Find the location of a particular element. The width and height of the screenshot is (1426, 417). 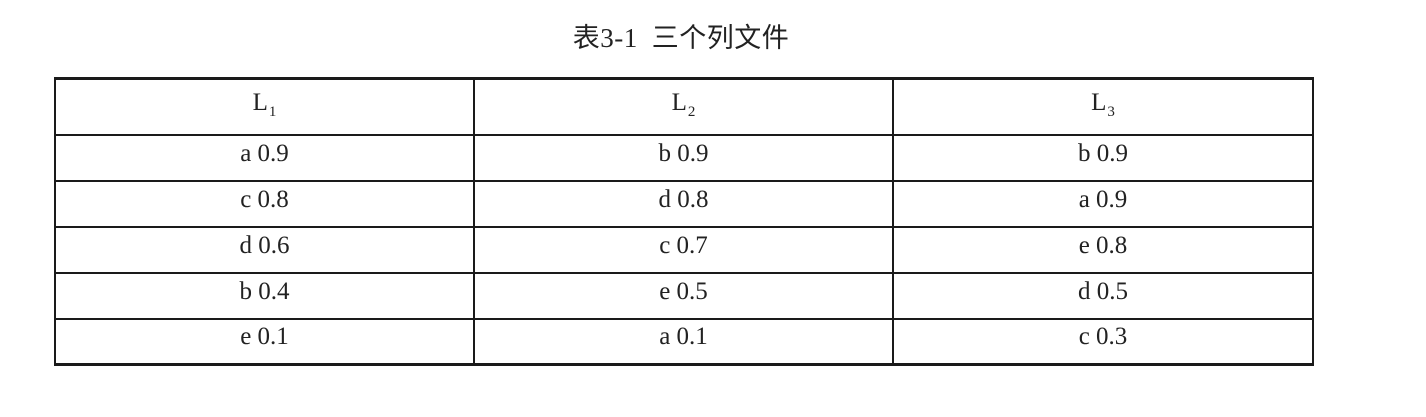

table-cell: c 0.7 is located at coordinates (683, 249).